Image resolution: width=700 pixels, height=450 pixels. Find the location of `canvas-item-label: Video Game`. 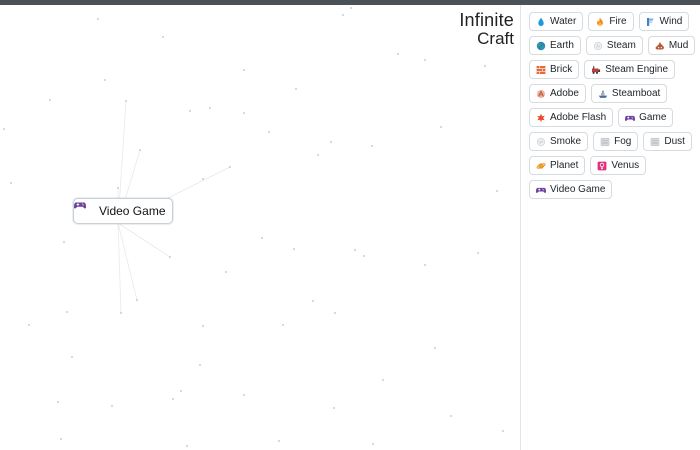

canvas-item-label: Video Game is located at coordinates (132, 211).